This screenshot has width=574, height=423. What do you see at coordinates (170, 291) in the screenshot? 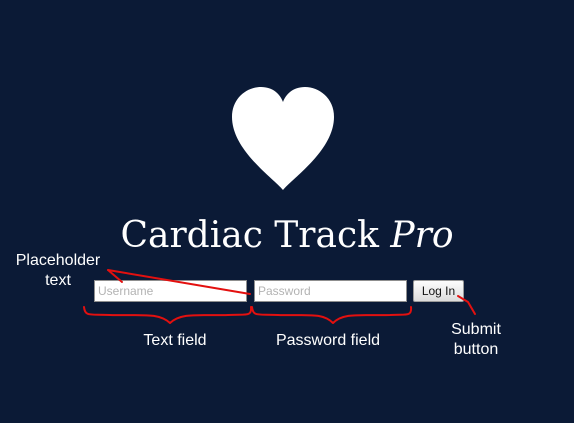
I see `username-input` at bounding box center [170, 291].